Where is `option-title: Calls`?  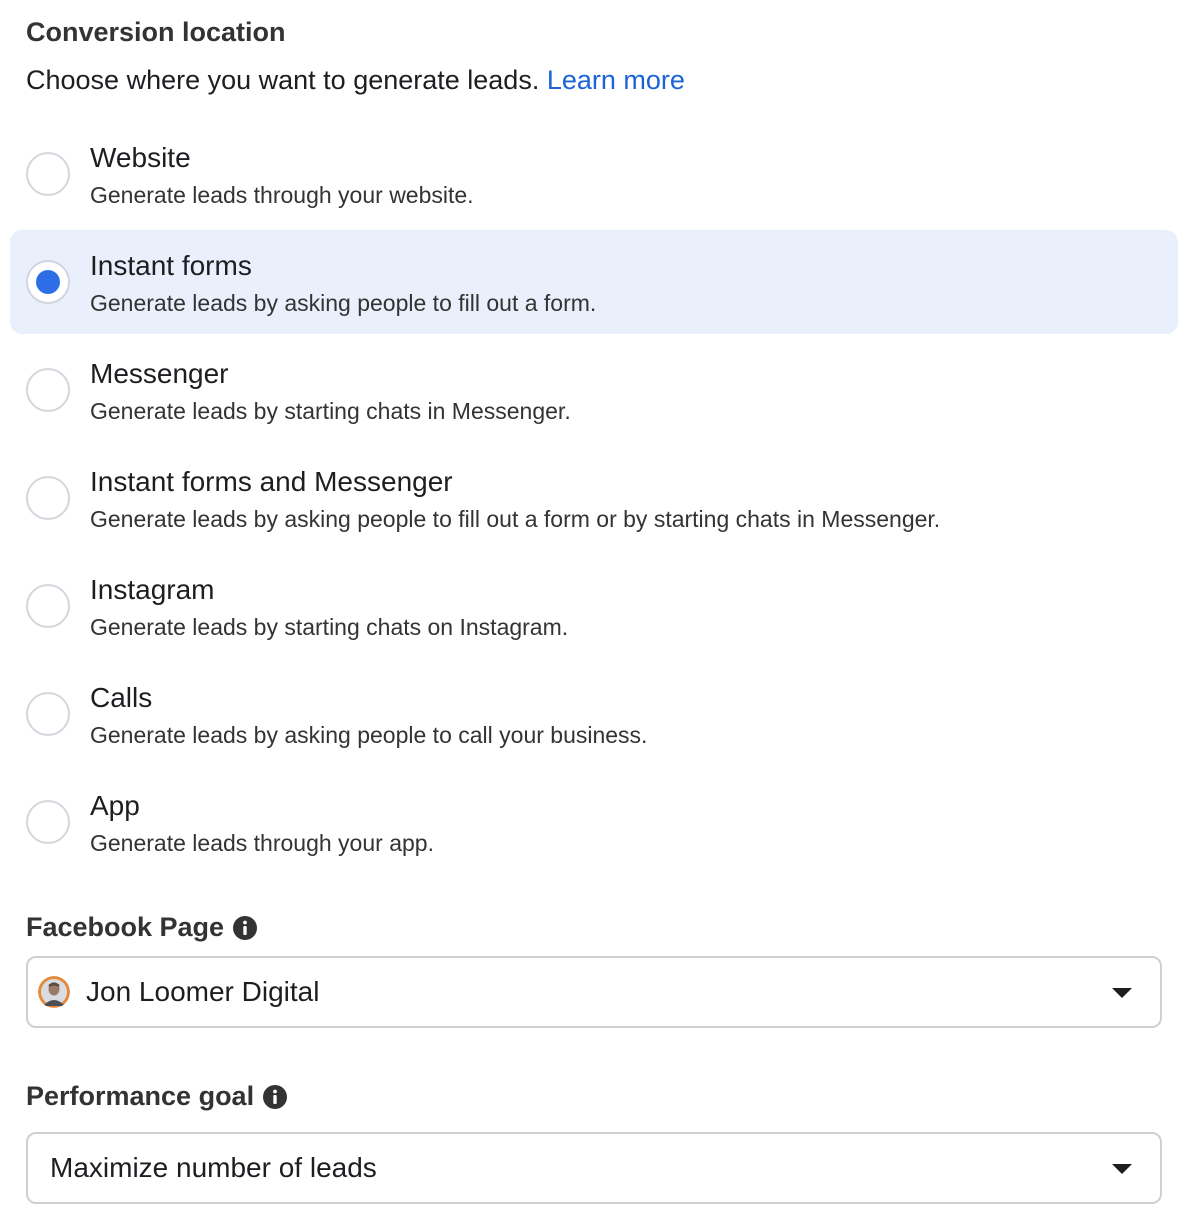
option-title: Calls is located at coordinates (121, 697).